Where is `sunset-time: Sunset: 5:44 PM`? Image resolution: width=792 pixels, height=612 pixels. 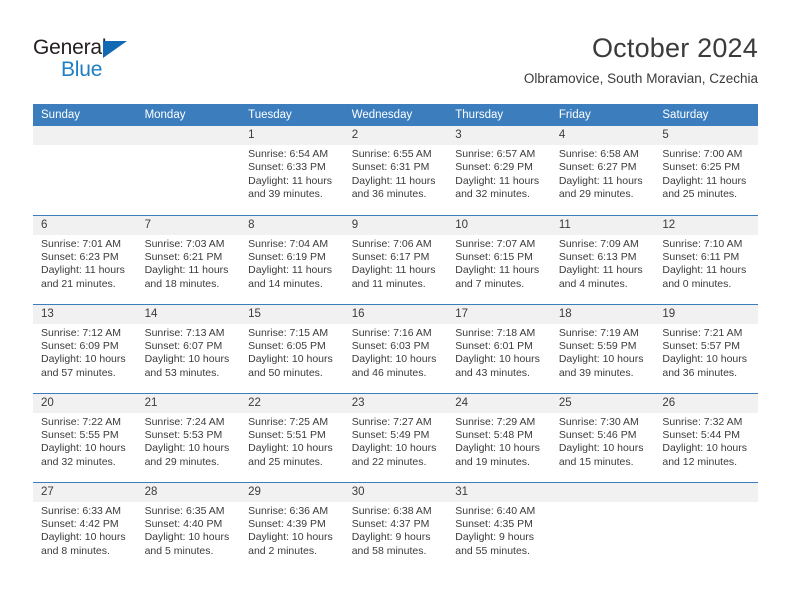
sunset-time: Sunset: 5:44 PM is located at coordinates (701, 434).